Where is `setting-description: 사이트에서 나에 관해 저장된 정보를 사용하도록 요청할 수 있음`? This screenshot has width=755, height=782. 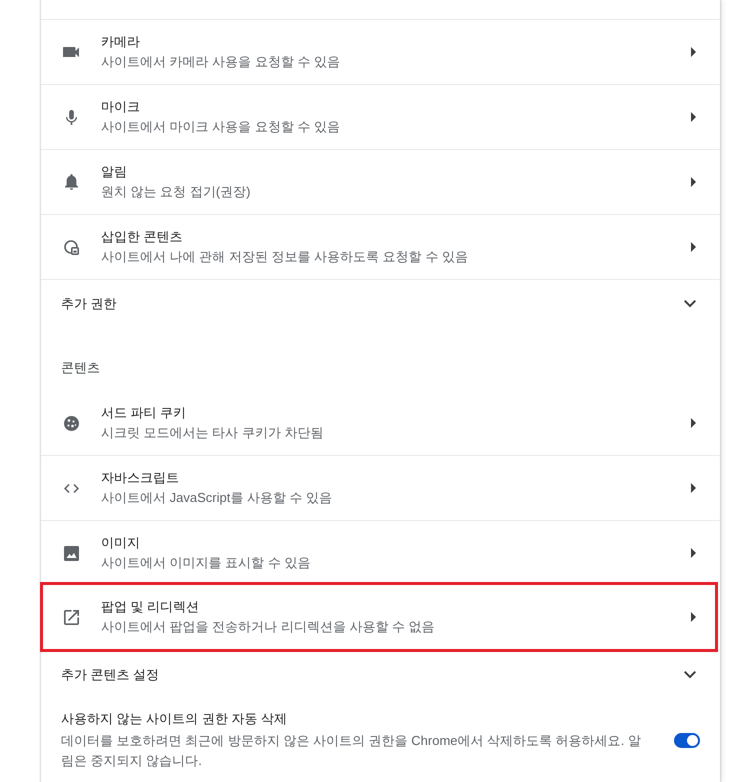
setting-description: 사이트에서 나에 관해 저장된 정보를 사용하도록 요청할 수 있음 is located at coordinates (285, 257).